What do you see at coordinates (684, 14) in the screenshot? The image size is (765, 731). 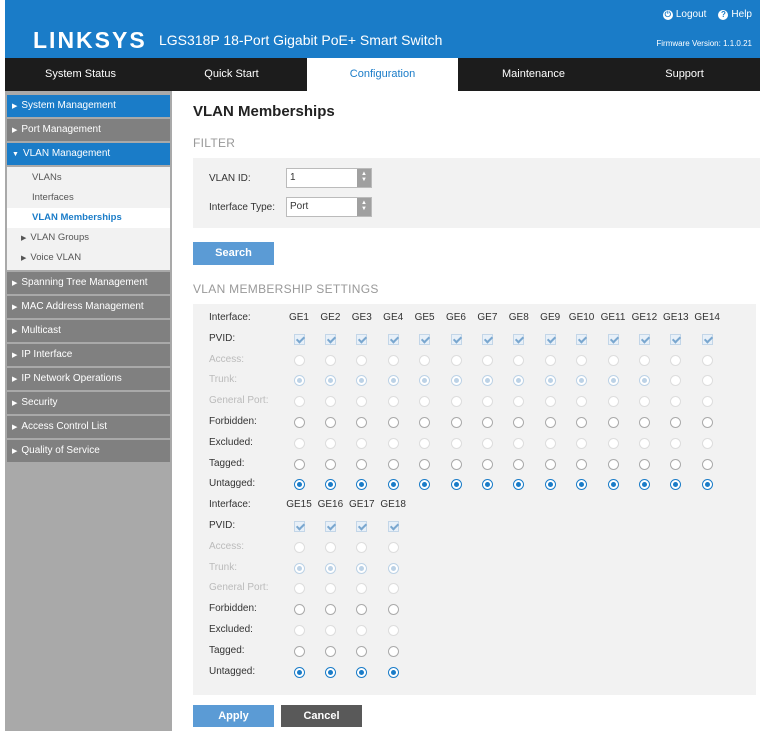 I see `logout-link: ⏻ Logout` at bounding box center [684, 14].